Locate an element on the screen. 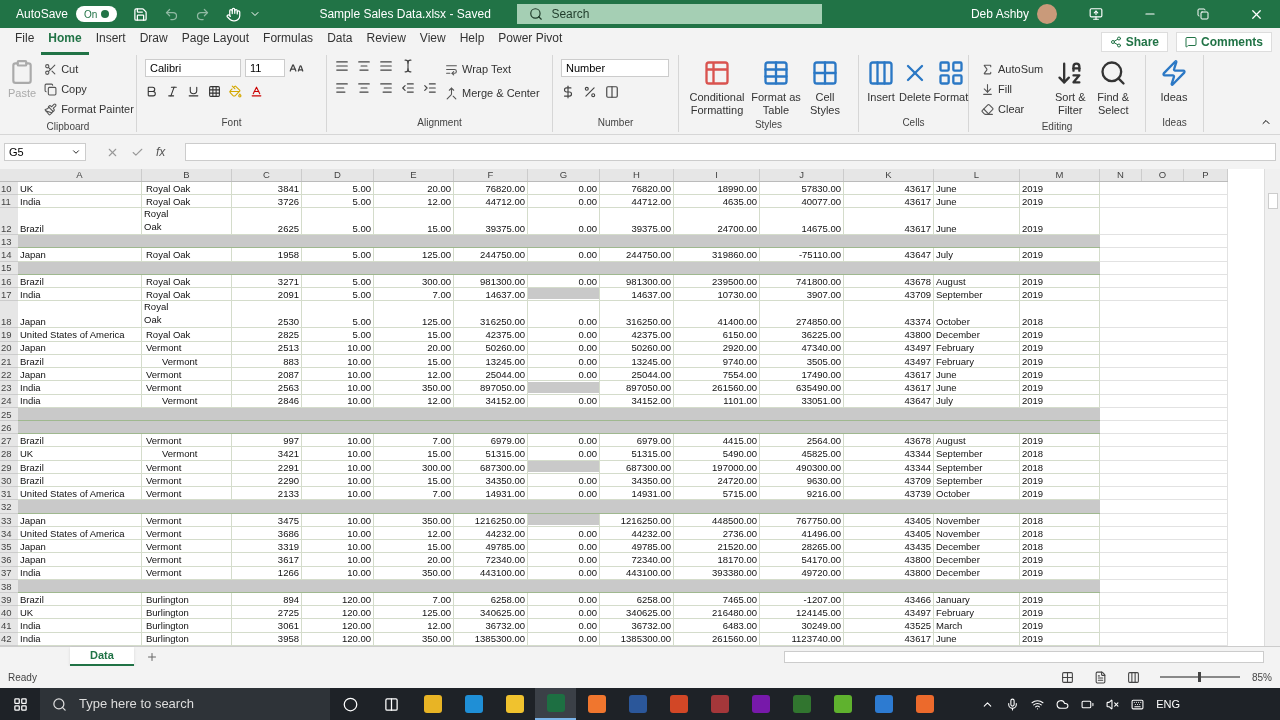 The image size is (1280, 720). column-header: B is located at coordinates (186, 175).